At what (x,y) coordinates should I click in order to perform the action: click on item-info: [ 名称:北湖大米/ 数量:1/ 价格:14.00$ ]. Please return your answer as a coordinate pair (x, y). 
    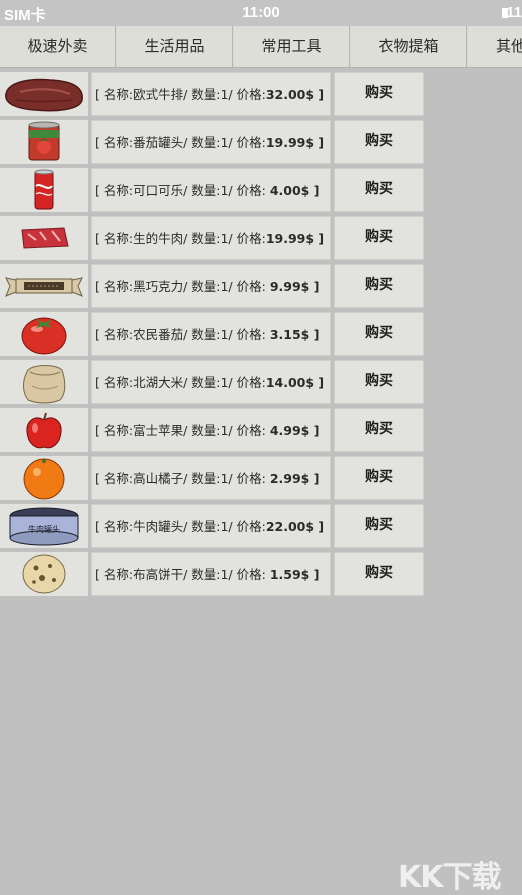
    Looking at the image, I should click on (211, 382).